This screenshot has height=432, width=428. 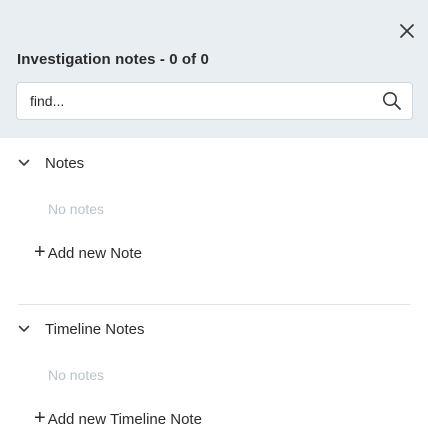 I want to click on notes-section-label: Notes, so click(x=65, y=163).